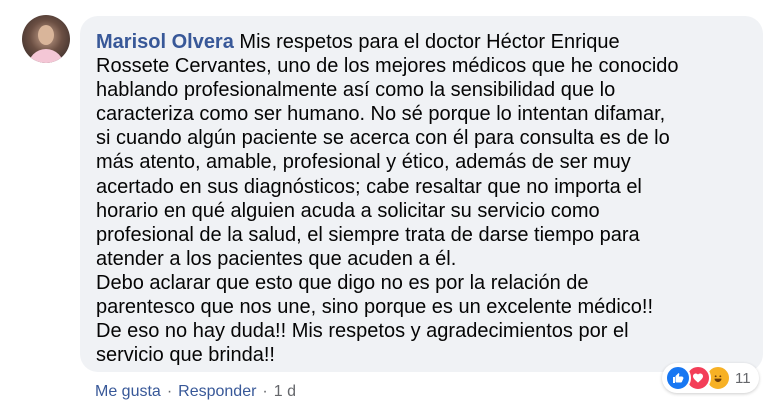 This screenshot has height=408, width=782. I want to click on comment-actions: Me gusta · Responder · 1 d, so click(195, 392).